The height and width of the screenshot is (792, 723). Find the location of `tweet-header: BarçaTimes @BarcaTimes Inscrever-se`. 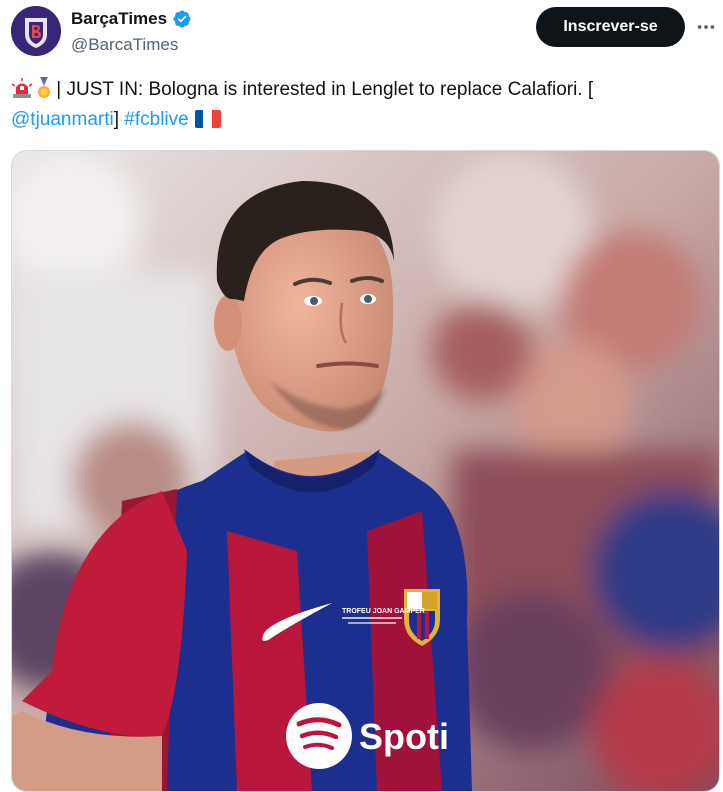

tweet-header: BarçaTimes @BarcaTimes Inscrever-se is located at coordinates (361, 35).